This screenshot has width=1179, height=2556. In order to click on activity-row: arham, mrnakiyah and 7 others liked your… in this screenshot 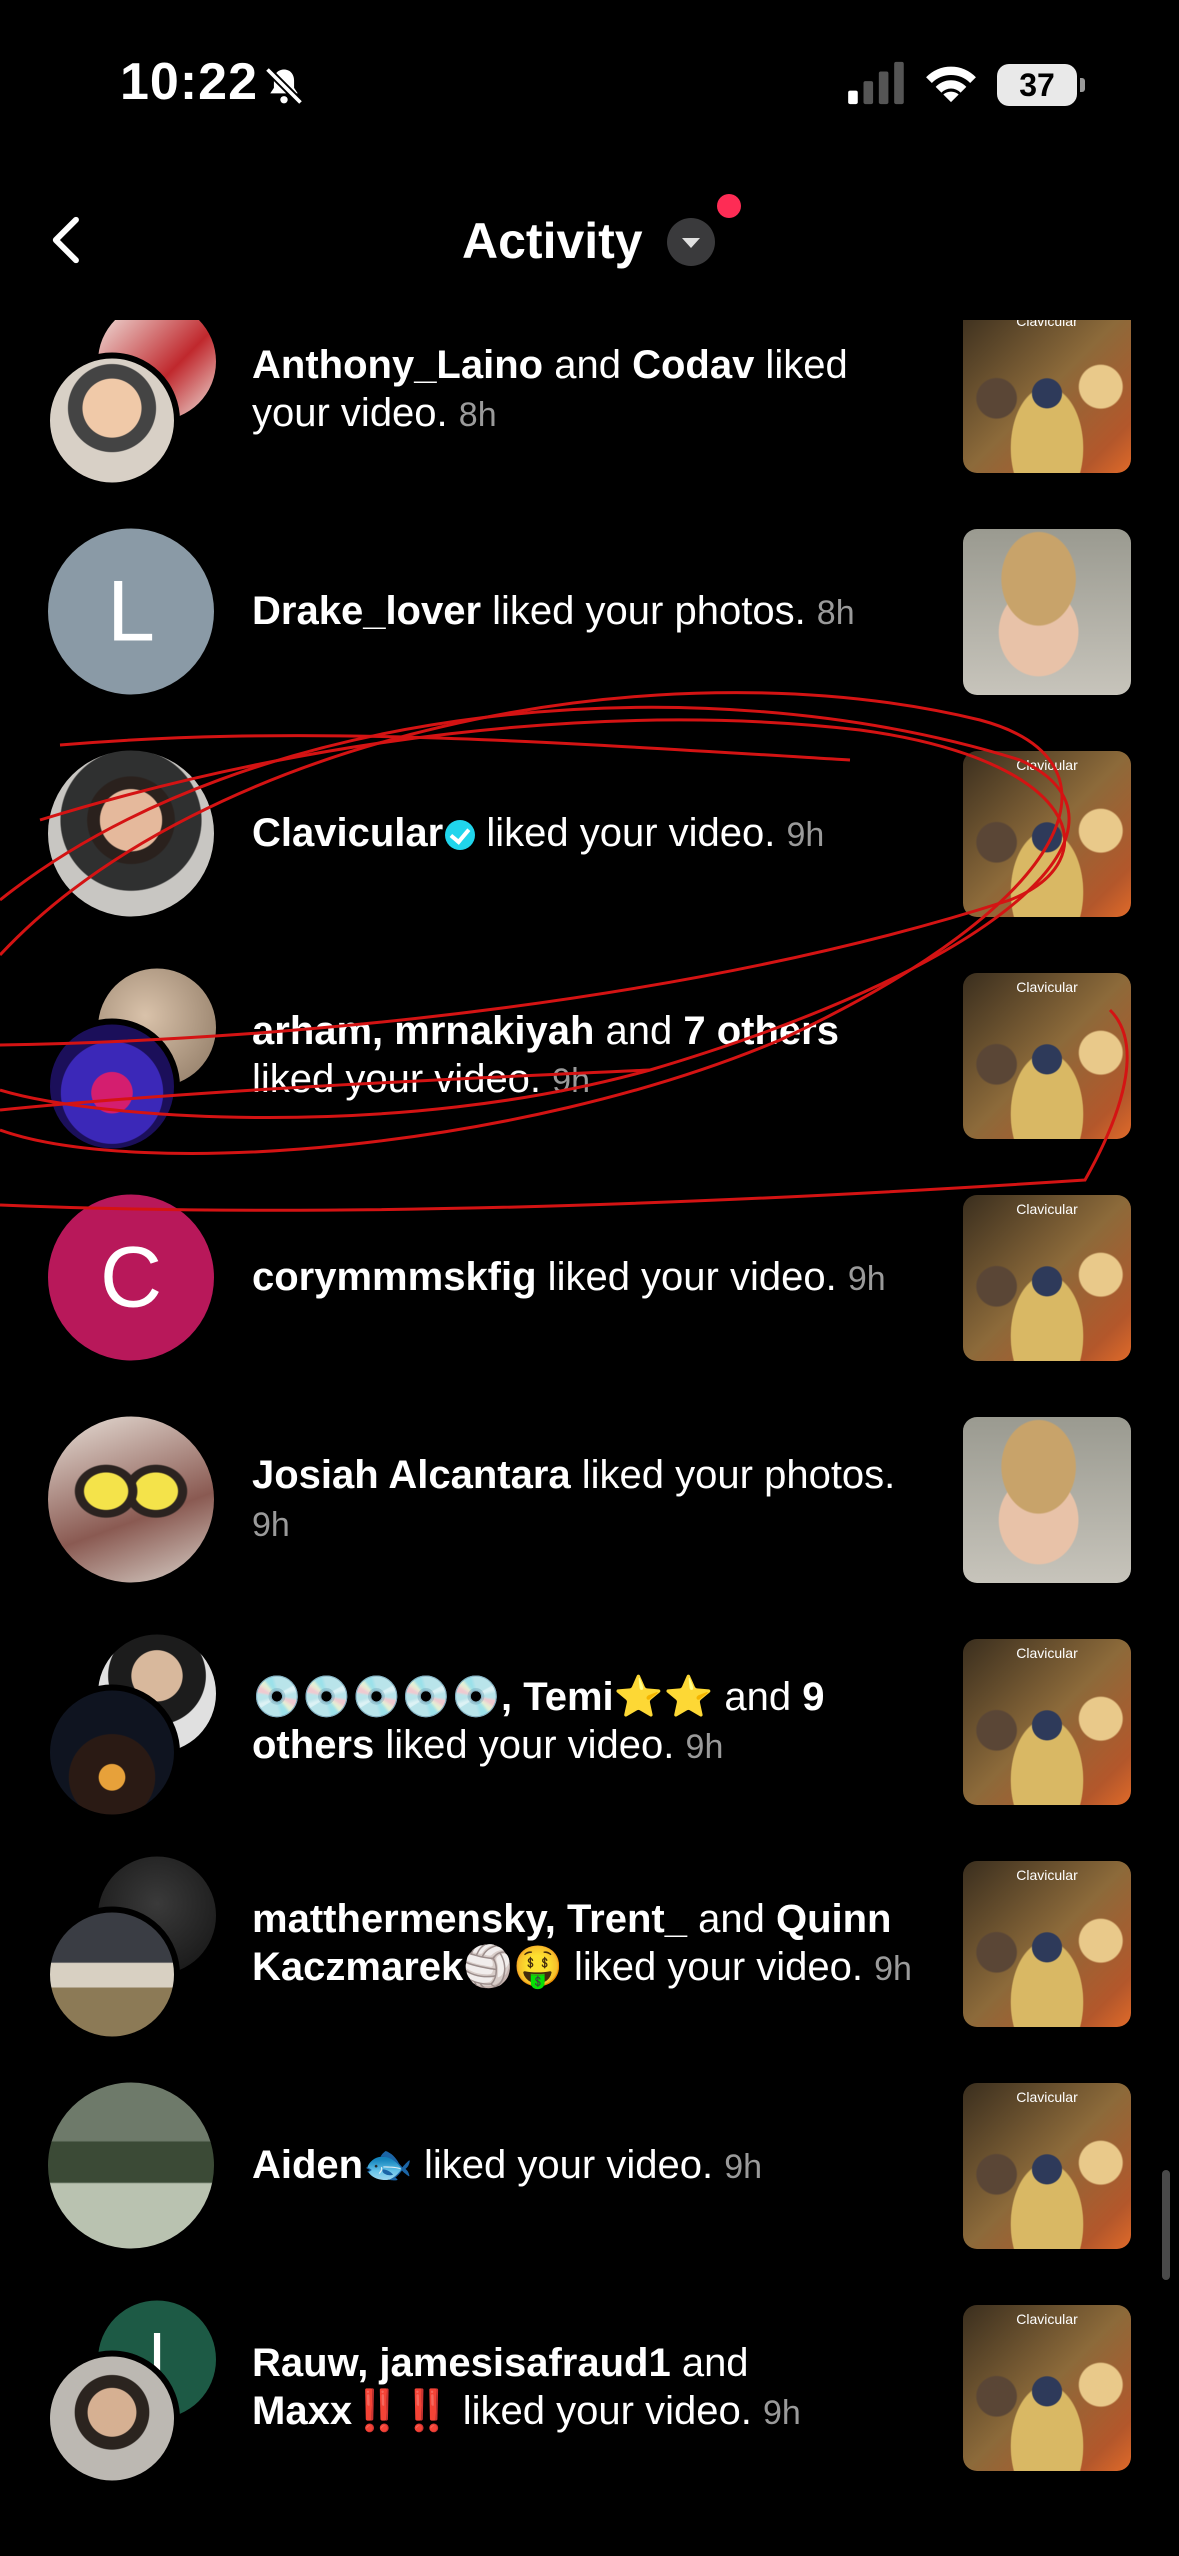, I will do `click(589, 1056)`.